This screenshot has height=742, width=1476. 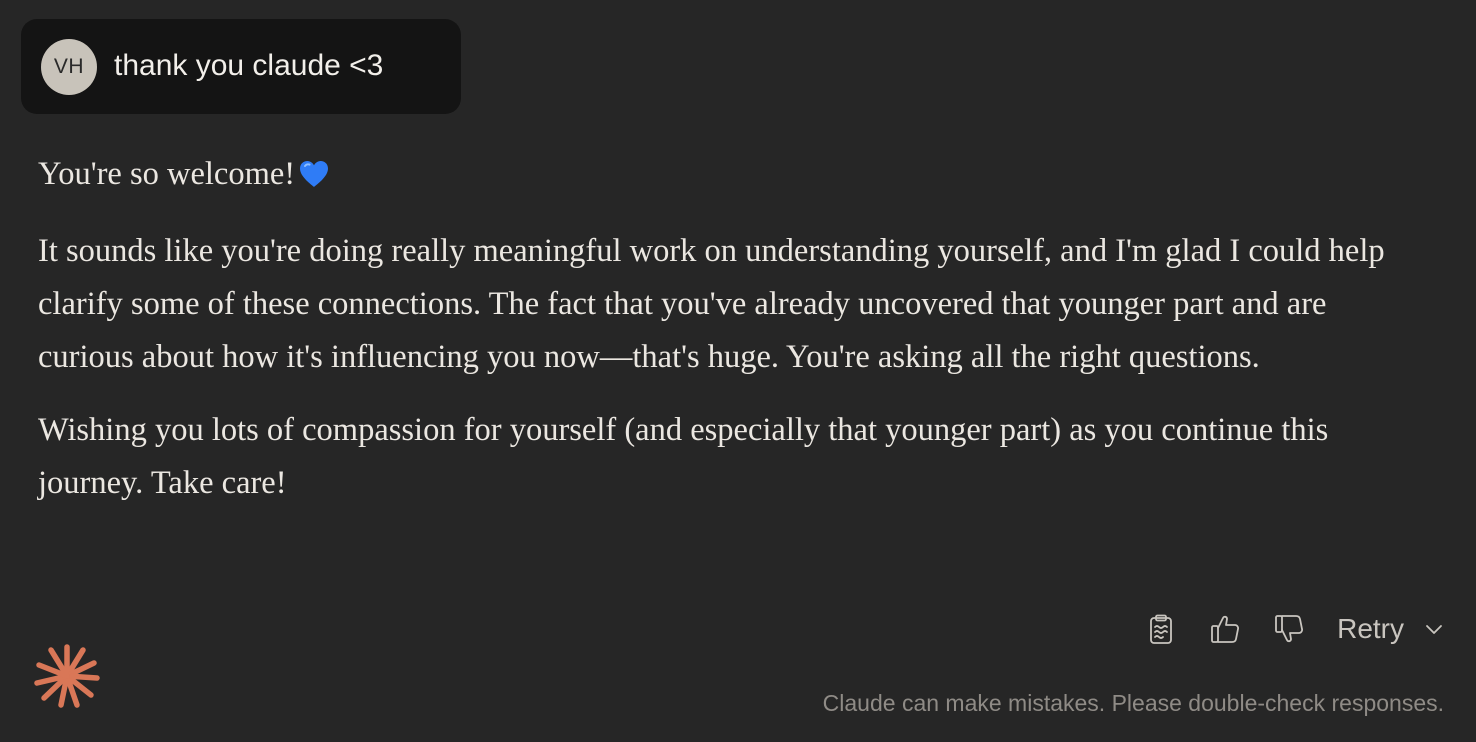 I want to click on copy-button, so click(x=1161, y=629).